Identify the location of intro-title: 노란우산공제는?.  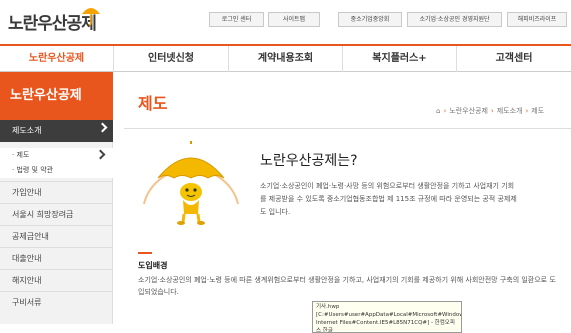
(309, 161).